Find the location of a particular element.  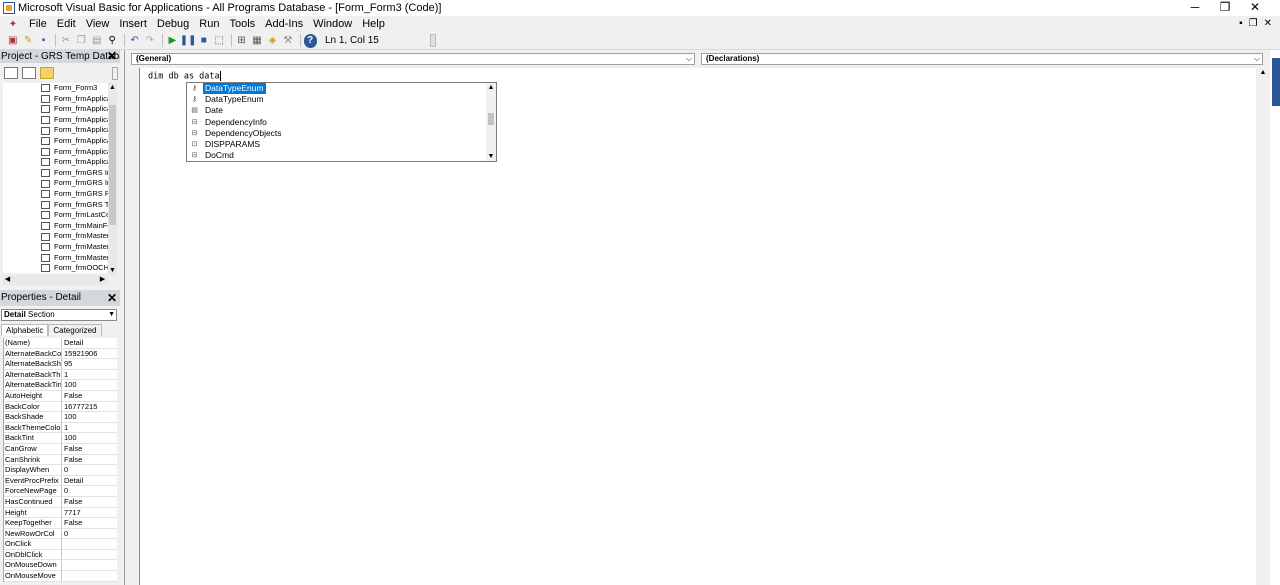

property-row: DisplayWhen 0 is located at coordinates (60, 470).